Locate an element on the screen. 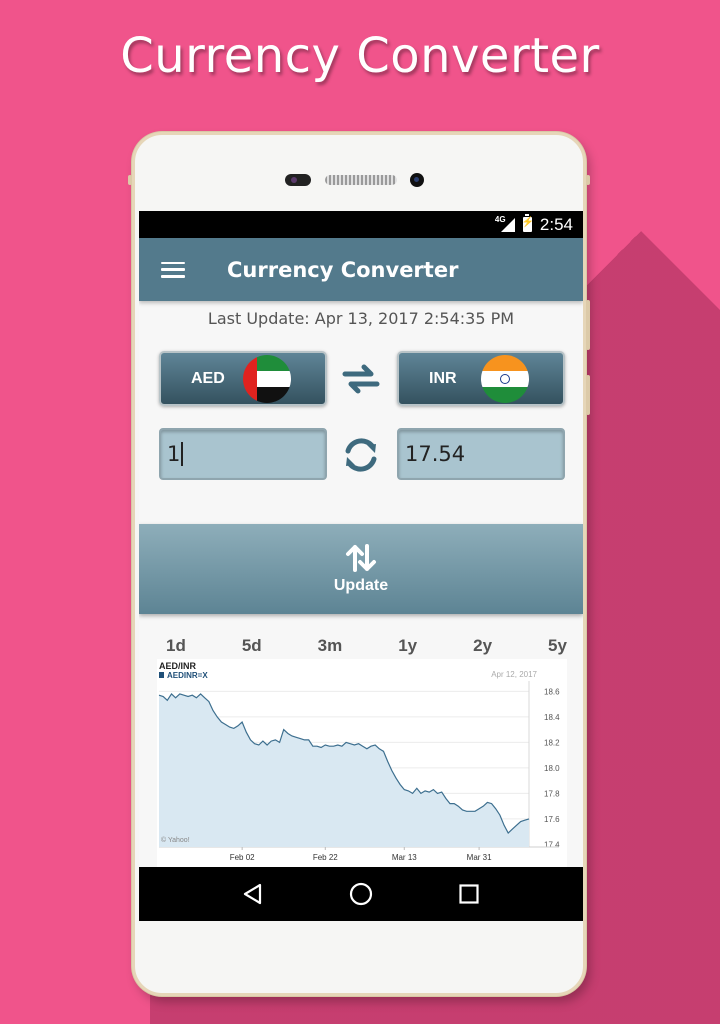  legend-label: AEDINR=X is located at coordinates (187, 675).